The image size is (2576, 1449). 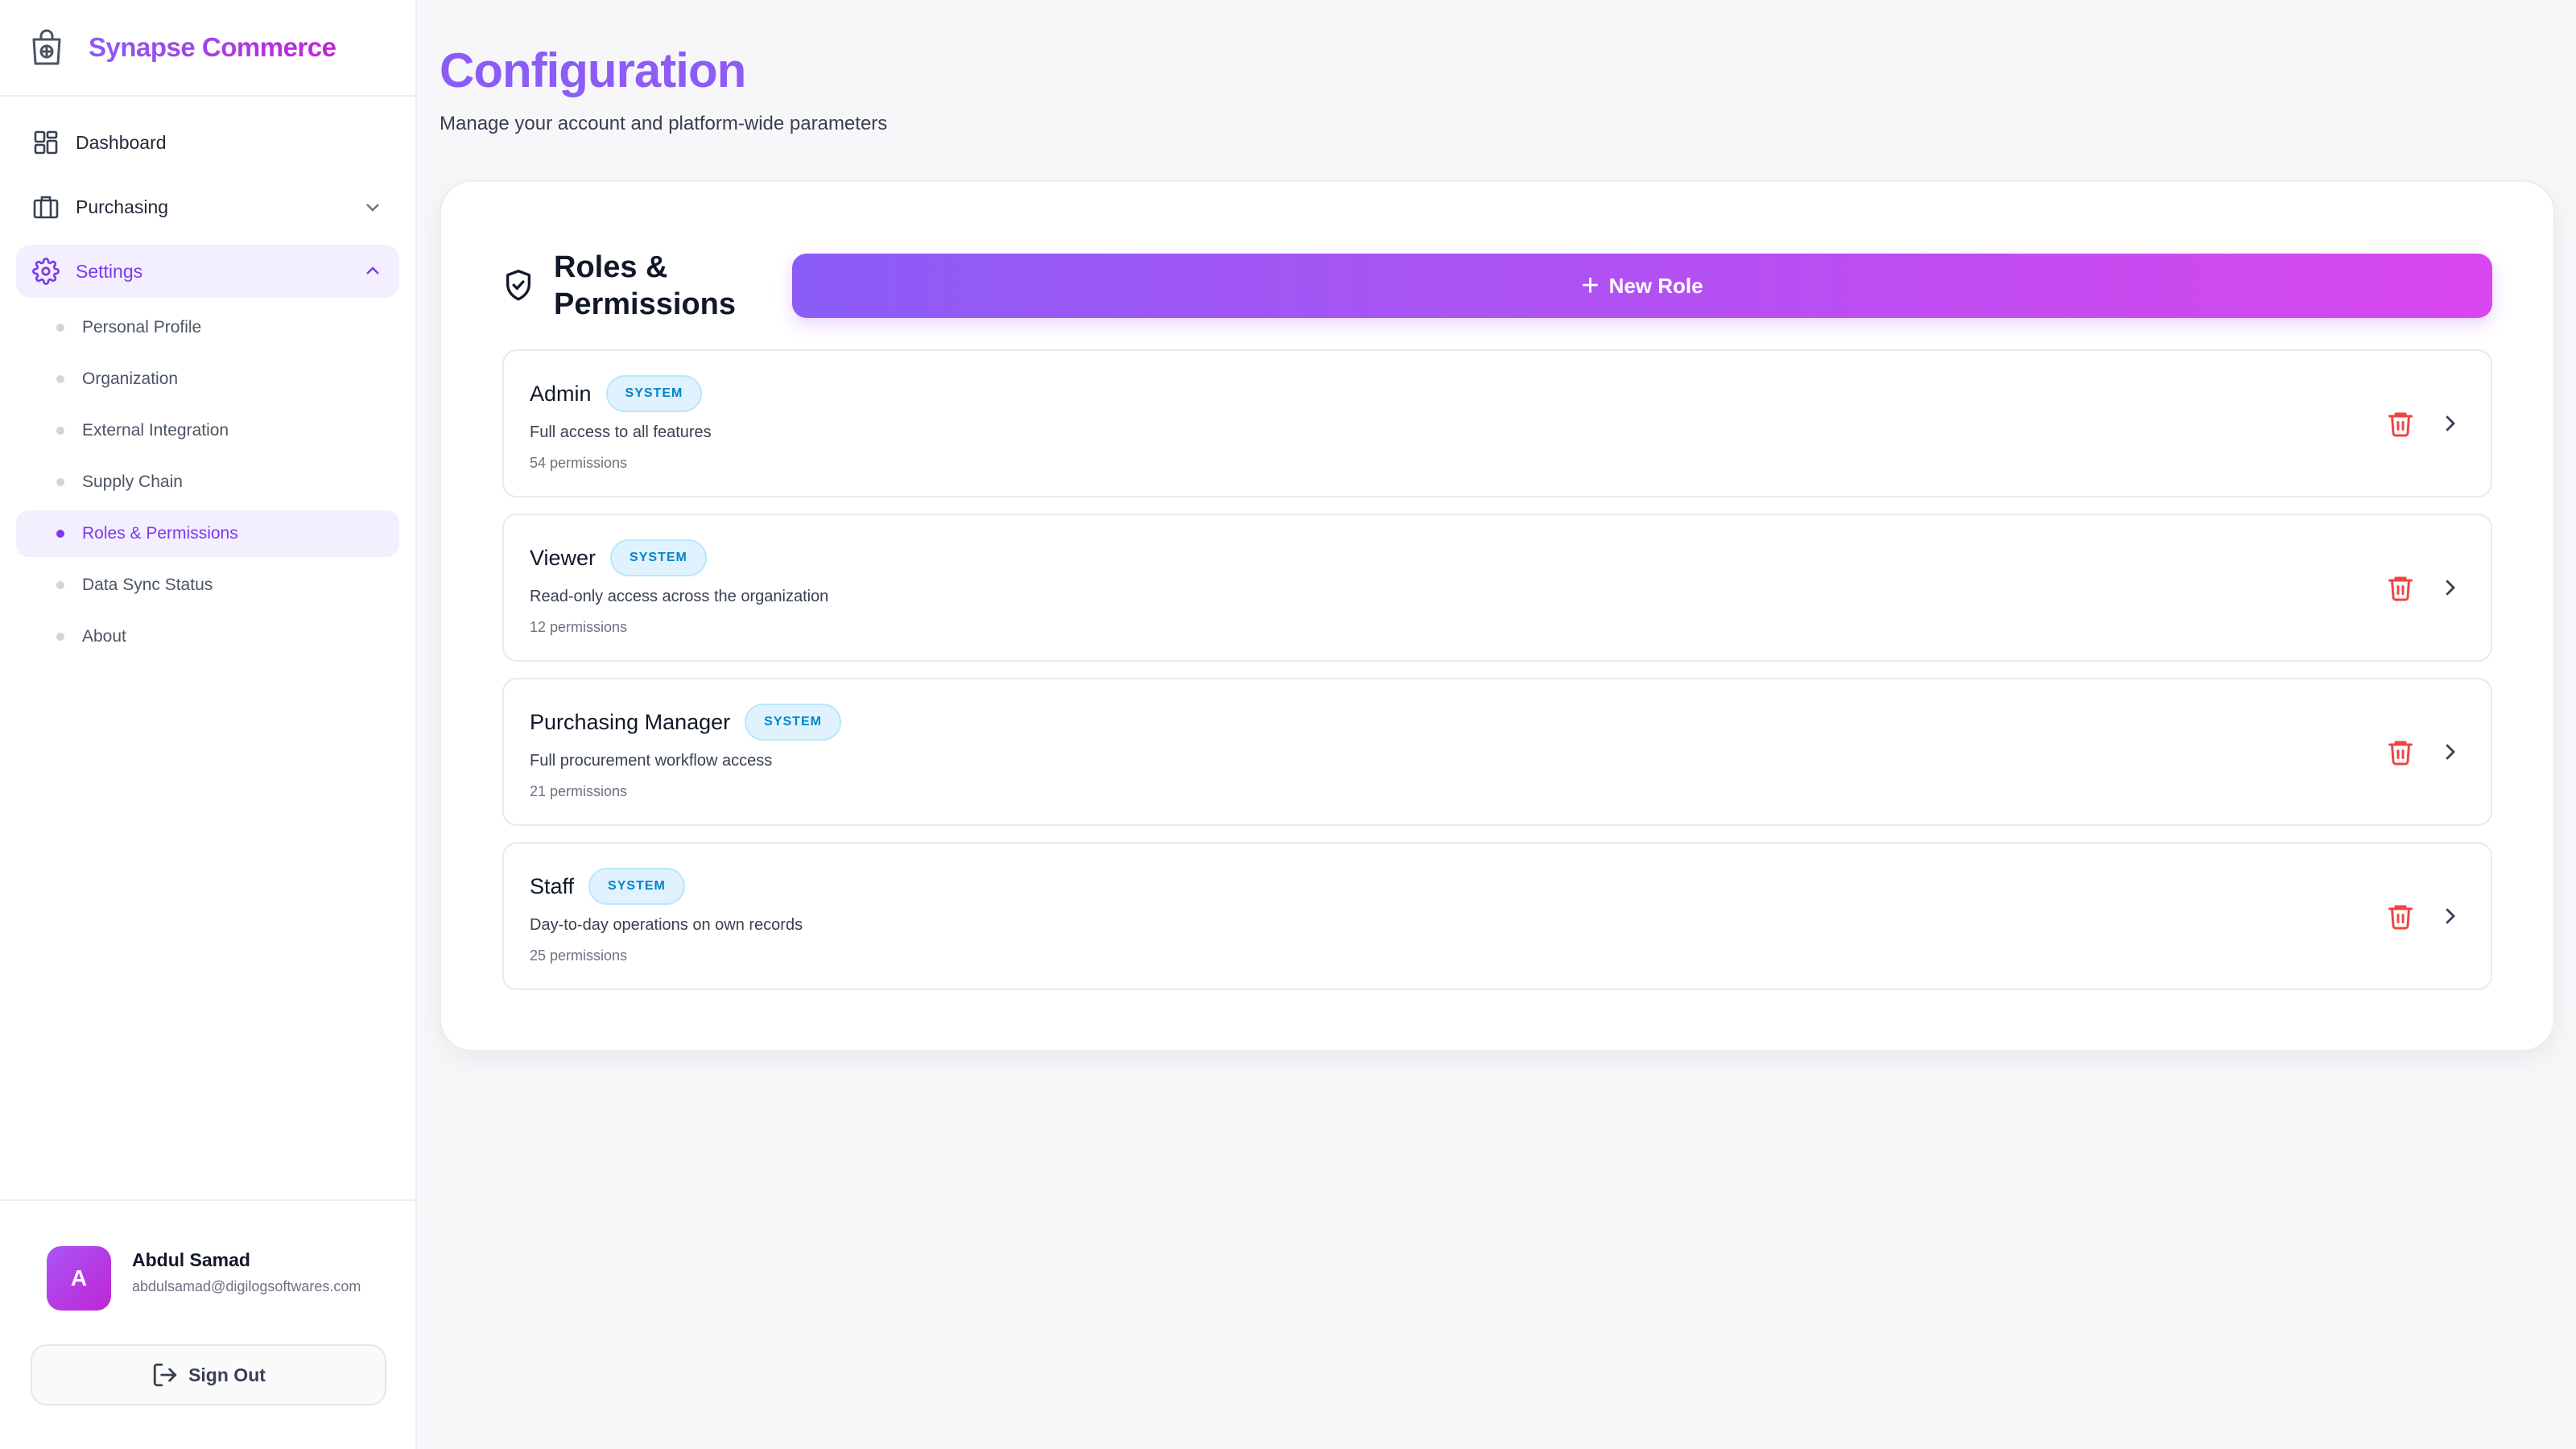 I want to click on plus-icon: +, so click(x=1590, y=286).